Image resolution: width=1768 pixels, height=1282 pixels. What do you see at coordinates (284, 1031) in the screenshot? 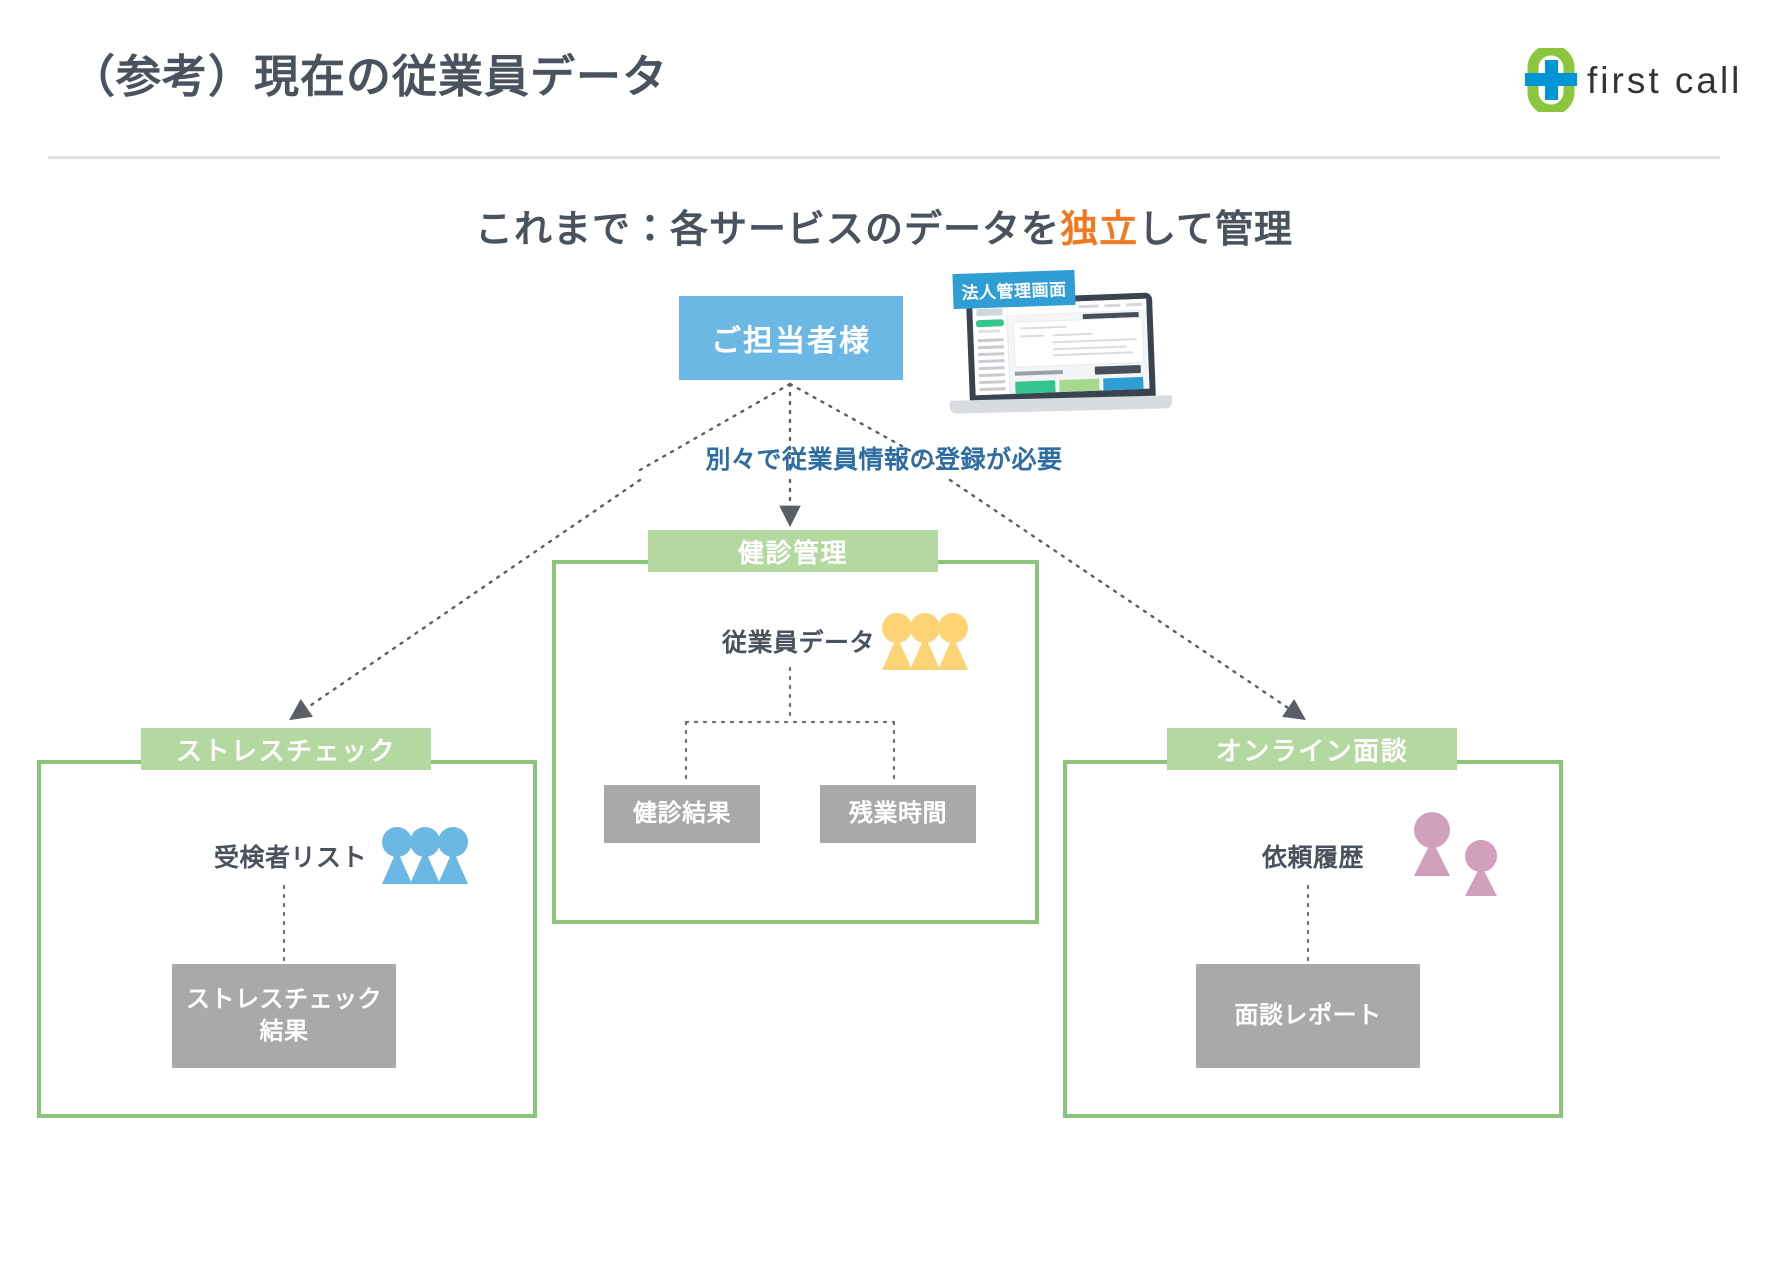
I see `tile-line2: 結果` at bounding box center [284, 1031].